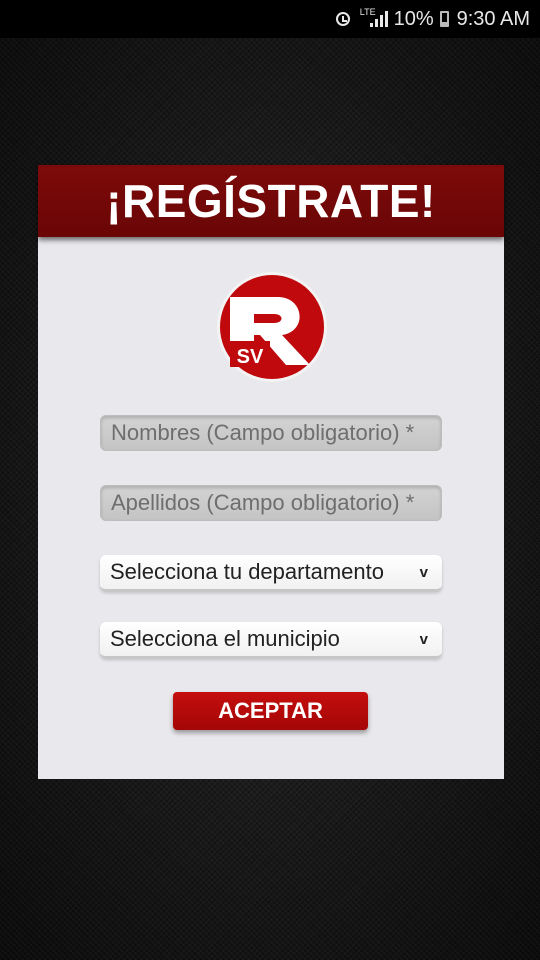 The width and height of the screenshot is (540, 960). I want to click on department-select: Selecciona tu departamento v, so click(271, 573).